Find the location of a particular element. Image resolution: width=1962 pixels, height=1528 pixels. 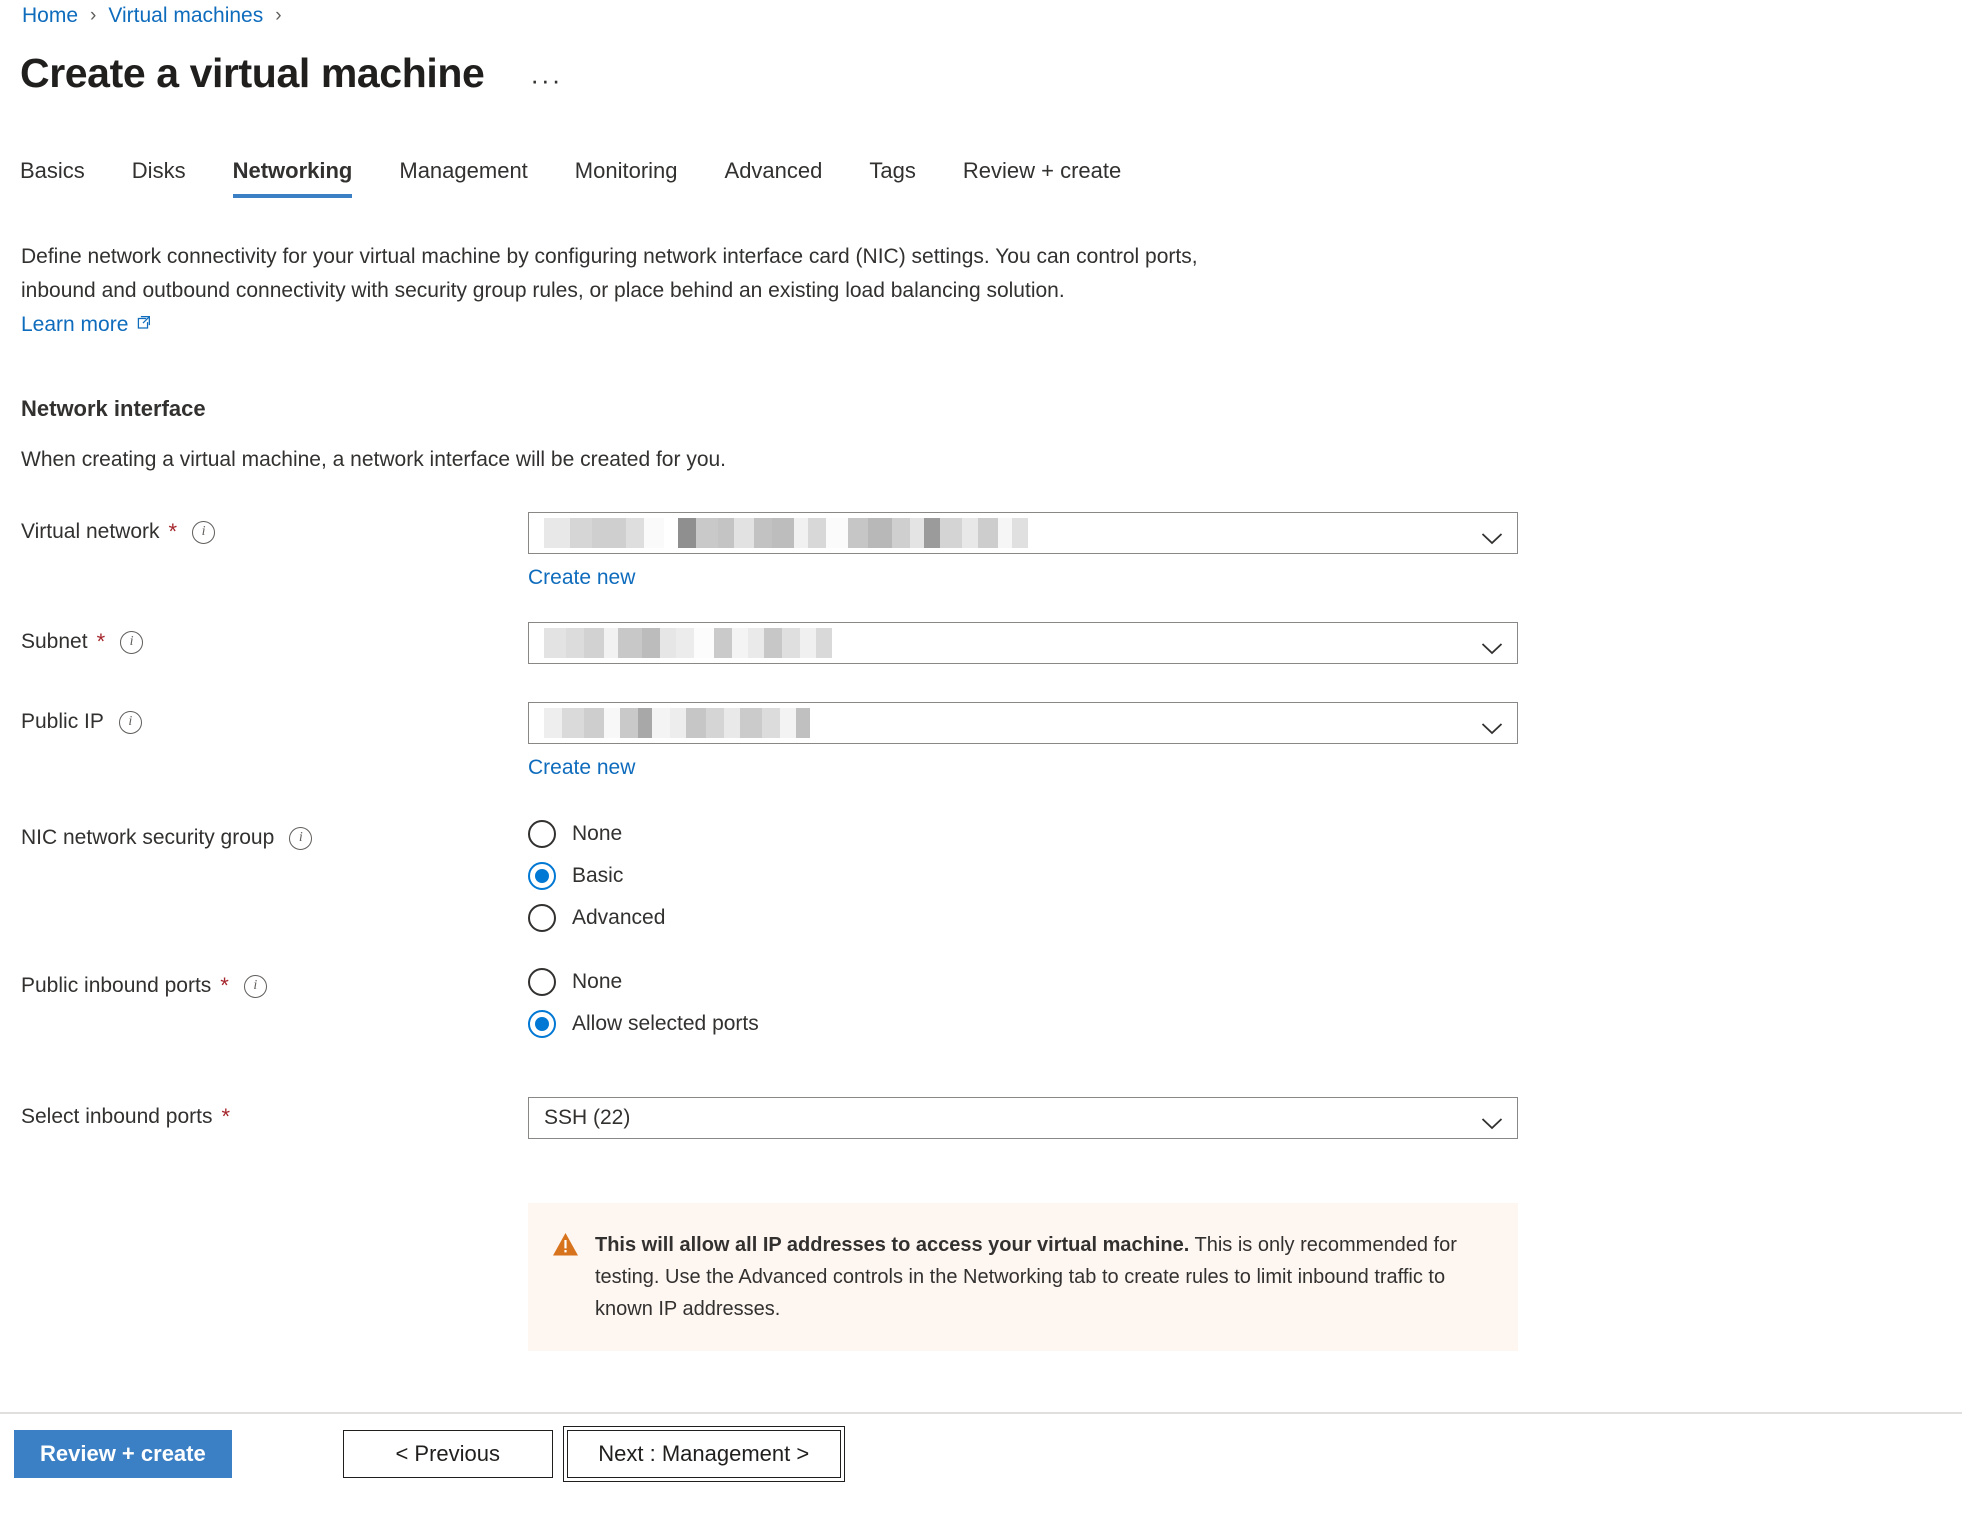

breadcrumb-item-home: Home is located at coordinates (50, 16).